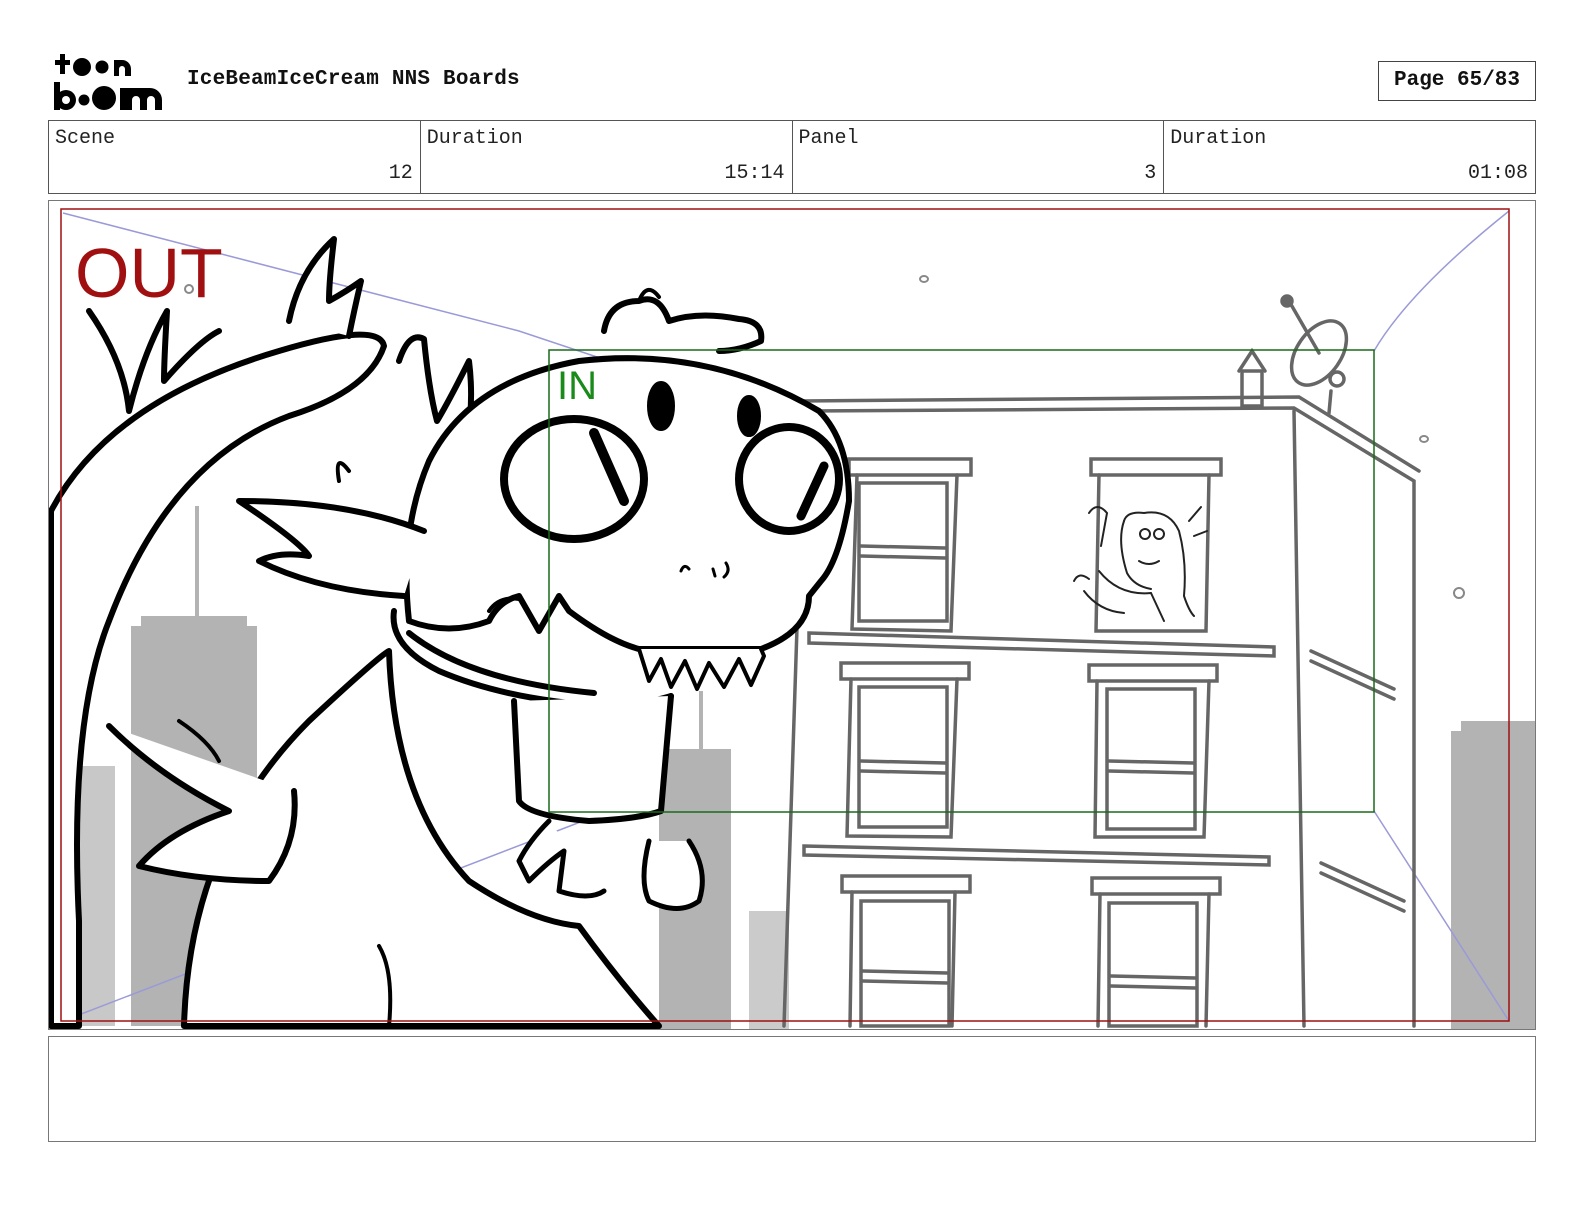  What do you see at coordinates (1349, 157) in the screenshot?
I see `panel-duration-cell: Duration 01:08` at bounding box center [1349, 157].